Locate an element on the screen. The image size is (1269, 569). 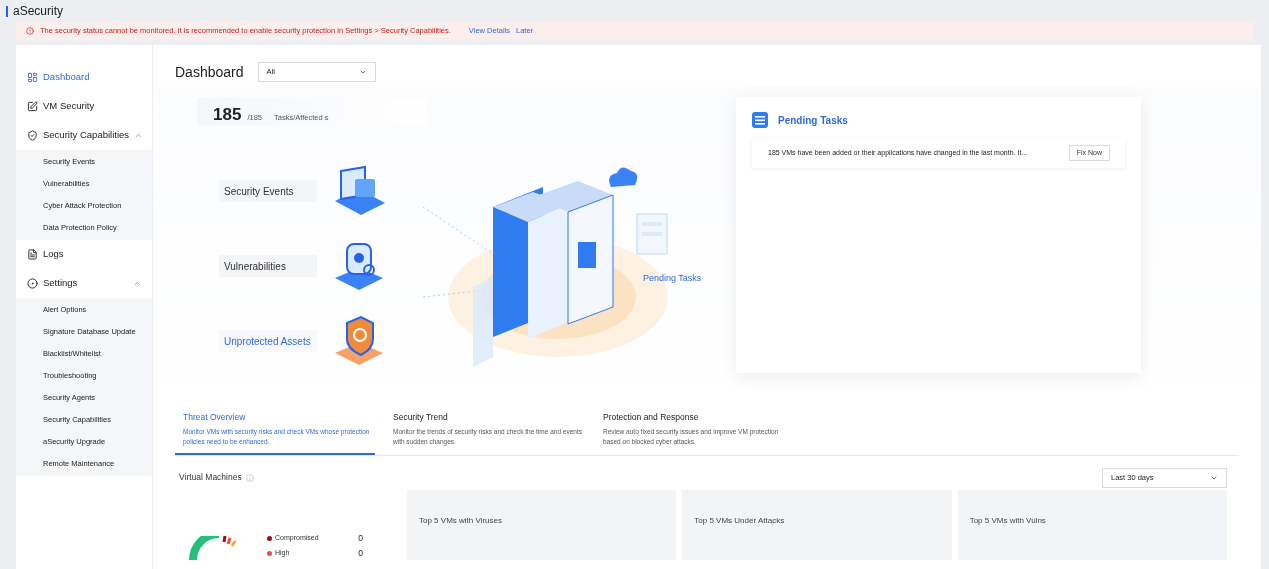
settings-icon is located at coordinates (32, 283).